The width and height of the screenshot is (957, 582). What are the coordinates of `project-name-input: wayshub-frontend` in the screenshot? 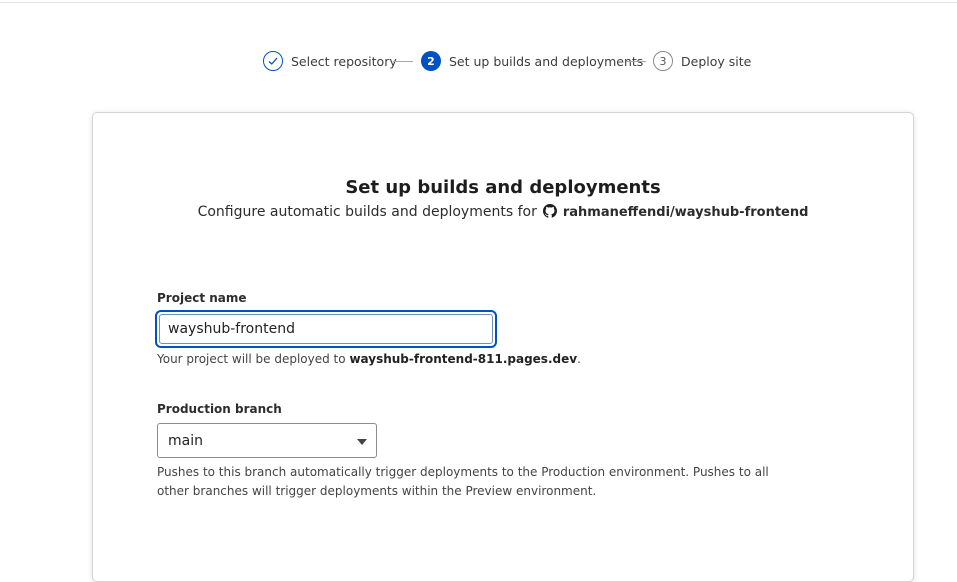 It's located at (326, 329).